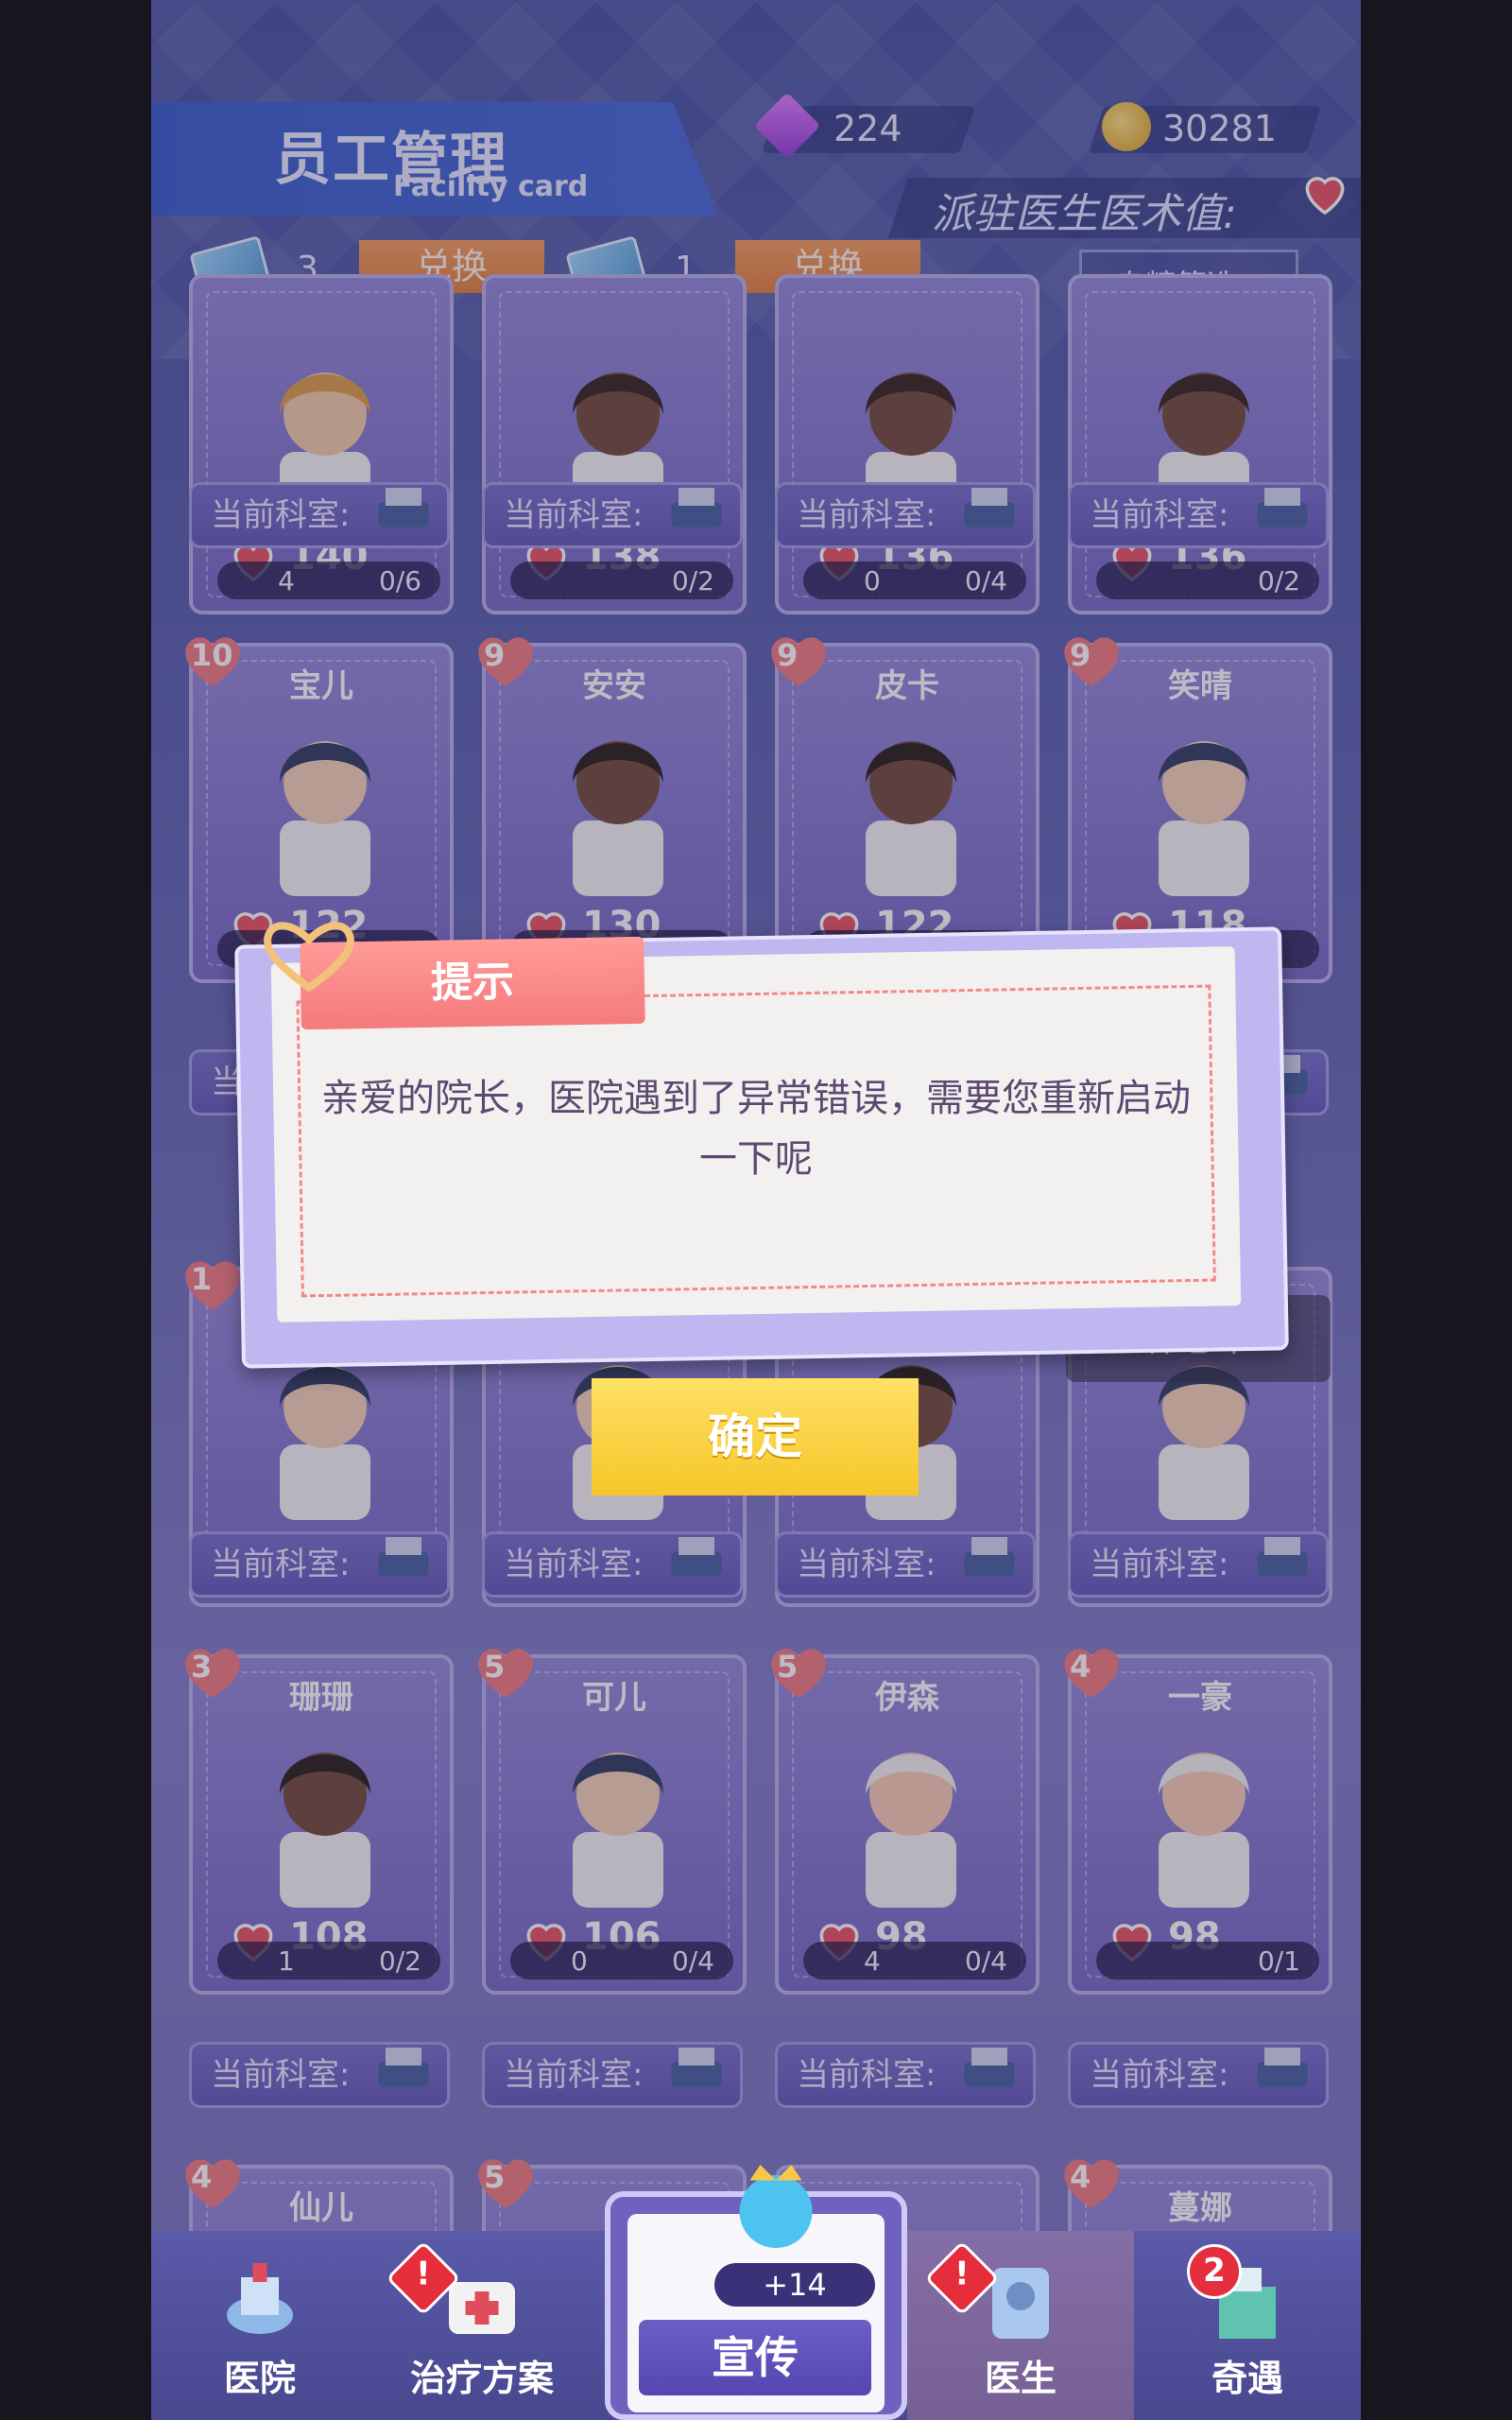  I want to click on confirm-button: 确定, so click(755, 1437).